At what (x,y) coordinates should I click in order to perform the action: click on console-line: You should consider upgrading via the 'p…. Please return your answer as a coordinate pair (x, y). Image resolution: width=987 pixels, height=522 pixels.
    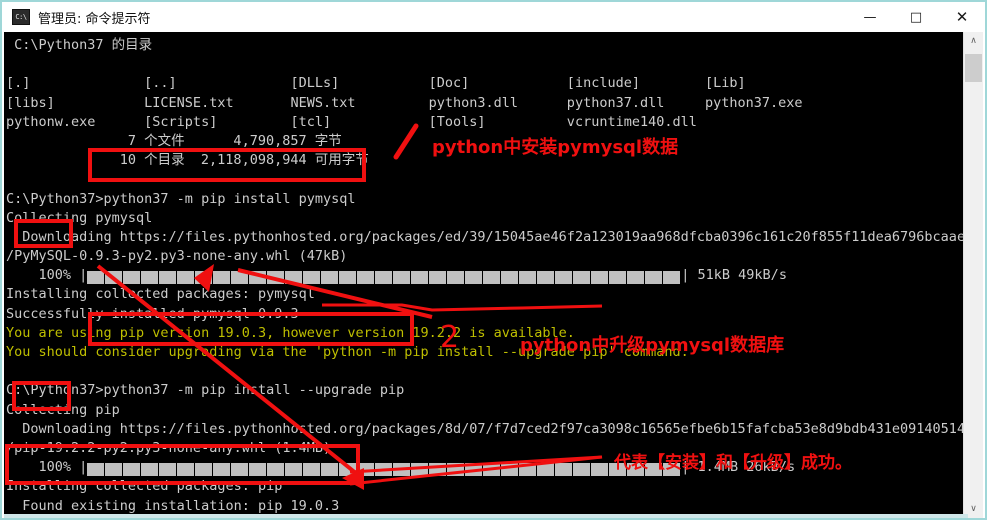
    Looking at the image, I should click on (347, 352).